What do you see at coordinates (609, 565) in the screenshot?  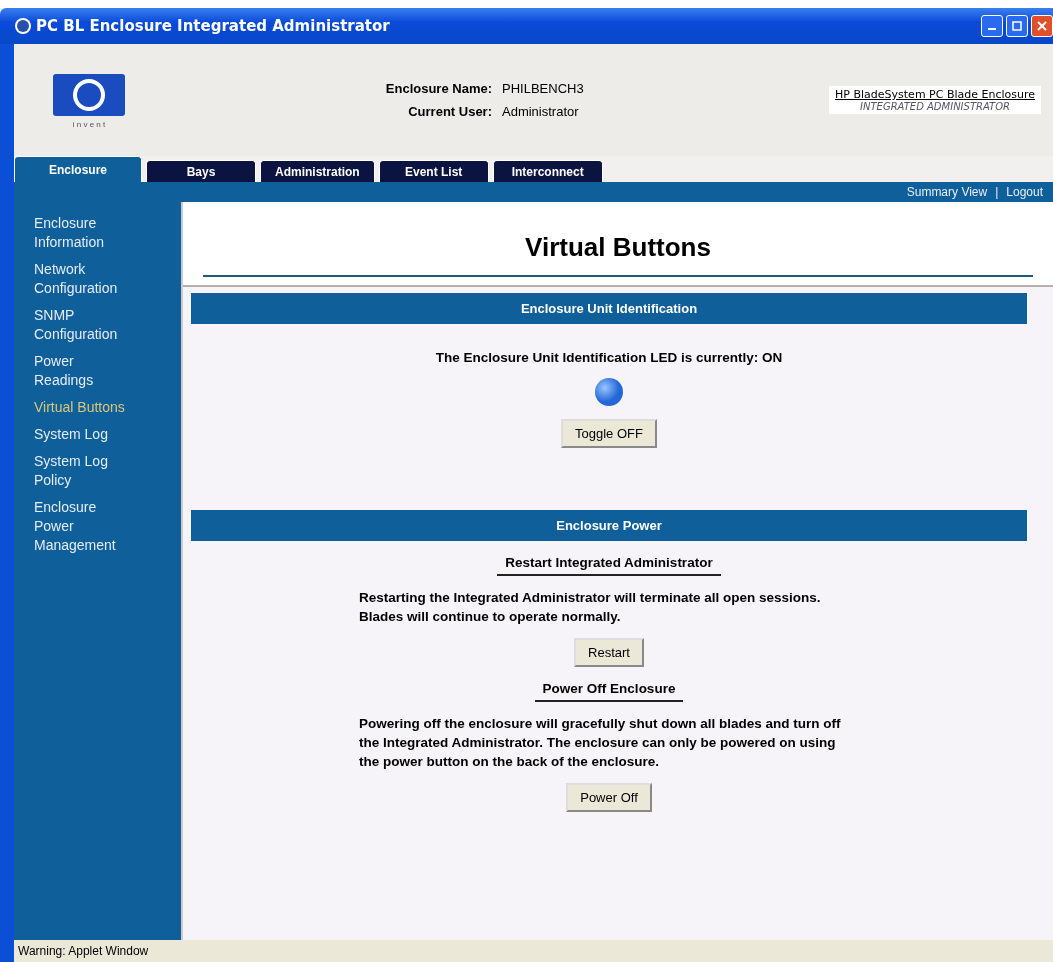 I see `subsection-title: Restart Integrated Administrator` at bounding box center [609, 565].